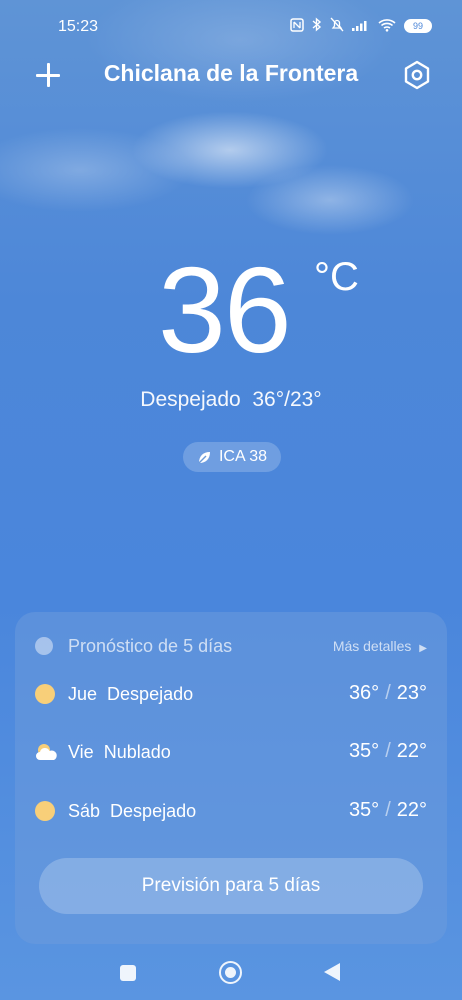  Describe the element at coordinates (231, 812) in the screenshot. I see `forecast-row: Sáb Despejado 35°/22°` at that location.